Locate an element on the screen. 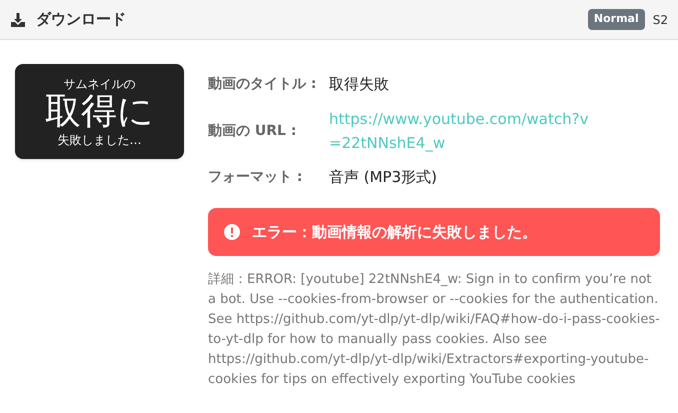 Image resolution: width=678 pixels, height=413 pixels. field-label: 動画の URL : is located at coordinates (253, 131).